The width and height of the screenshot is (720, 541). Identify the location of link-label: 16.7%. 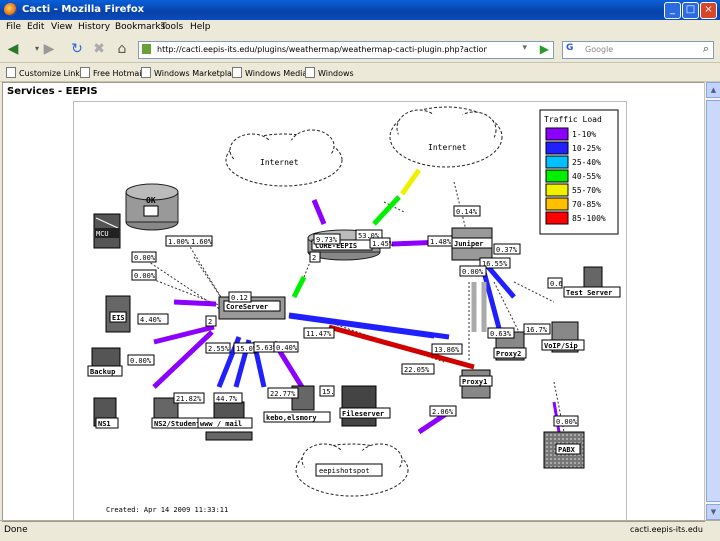
(537, 330).